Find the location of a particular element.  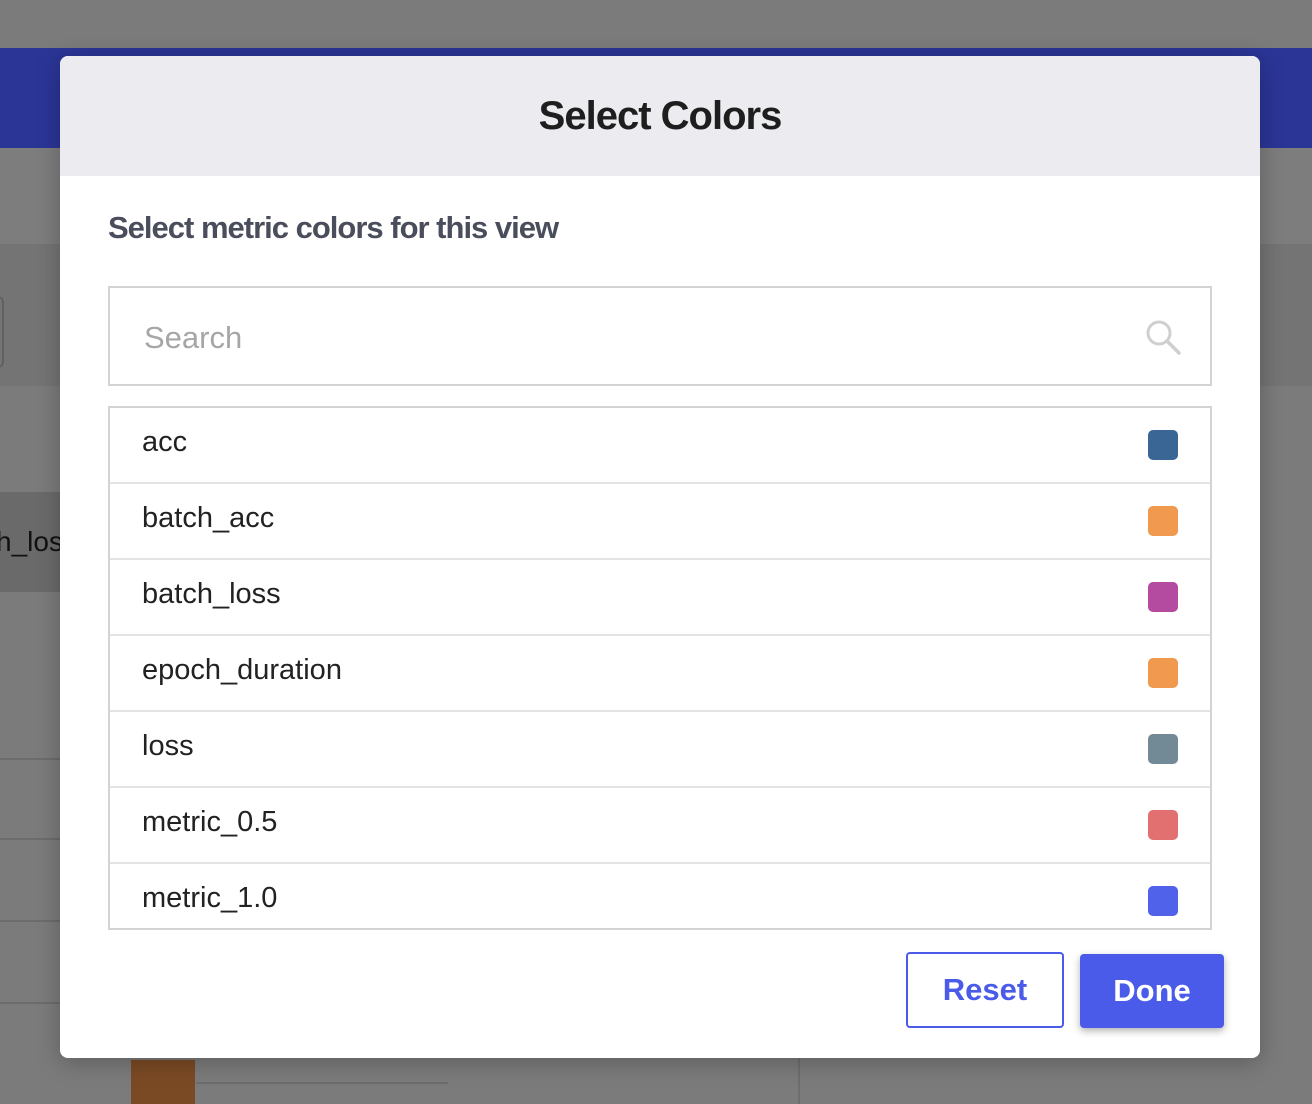

search-box is located at coordinates (660, 336).